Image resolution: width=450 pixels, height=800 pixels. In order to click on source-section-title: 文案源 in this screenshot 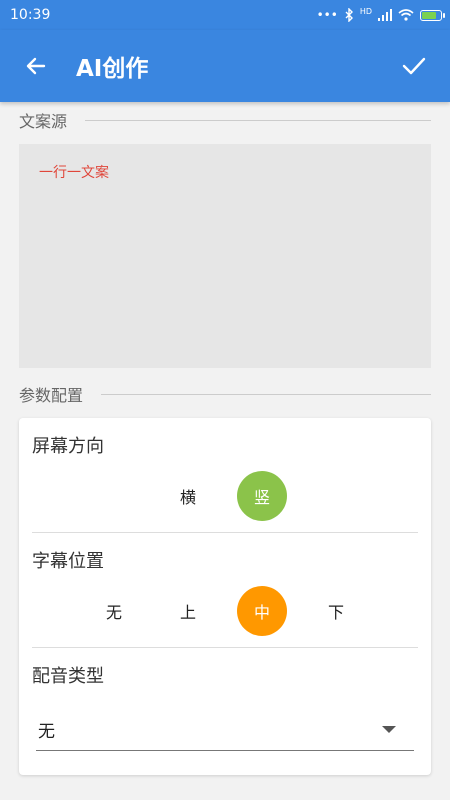, I will do `click(43, 121)`.